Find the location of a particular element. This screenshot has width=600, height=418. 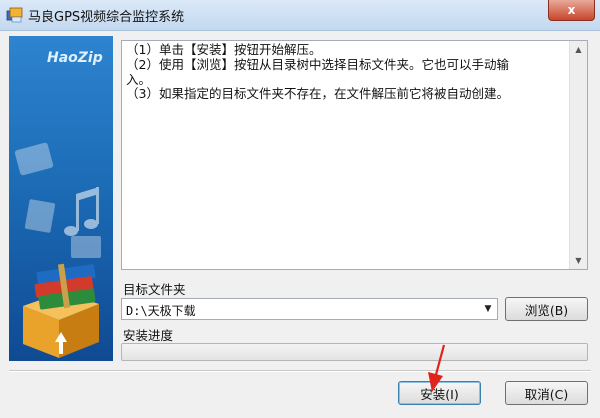

target-folder-combobox: D:\天极下载 ▼ is located at coordinates (309, 309).